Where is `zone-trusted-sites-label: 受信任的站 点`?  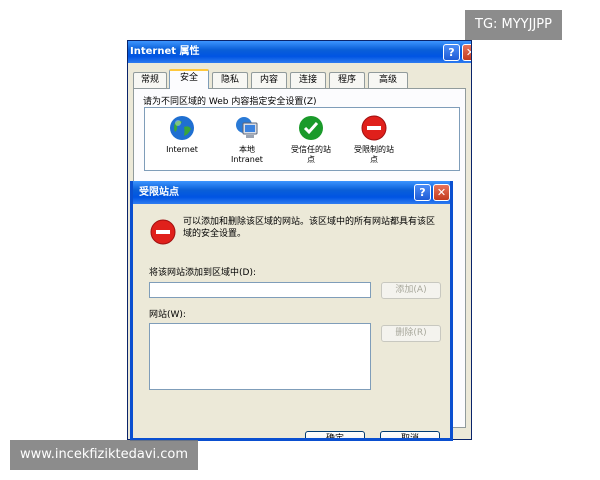 zone-trusted-sites-label: 受信任的站 点 is located at coordinates (311, 154).